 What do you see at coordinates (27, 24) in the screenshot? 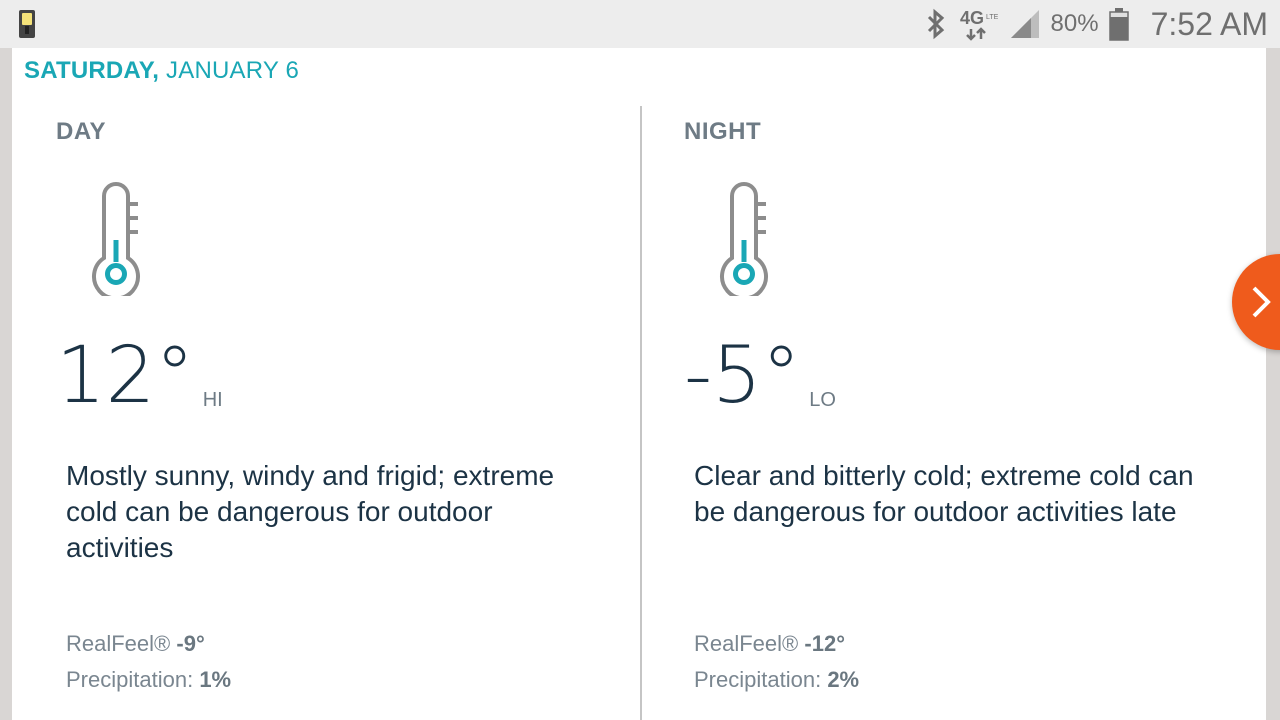
I see `flashlight-icon` at bounding box center [27, 24].